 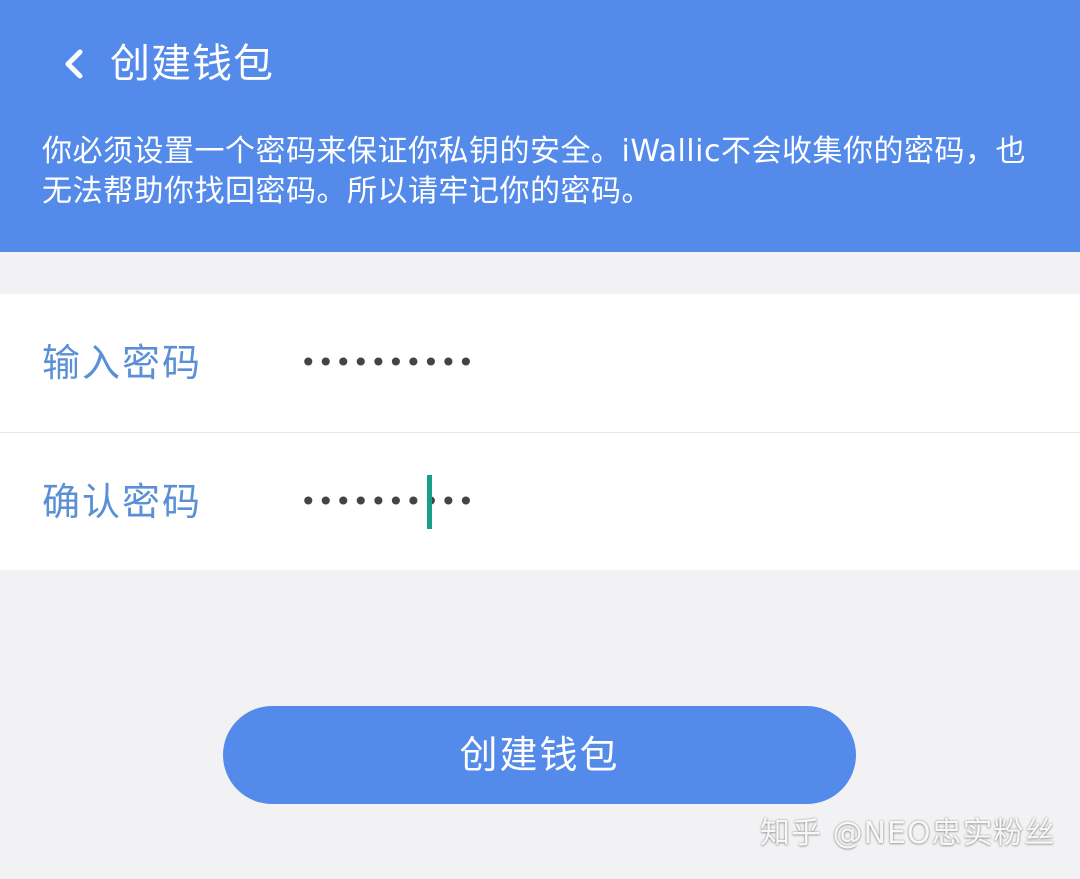 I want to click on confirm-password-label: 确认密码, so click(x=122, y=502).